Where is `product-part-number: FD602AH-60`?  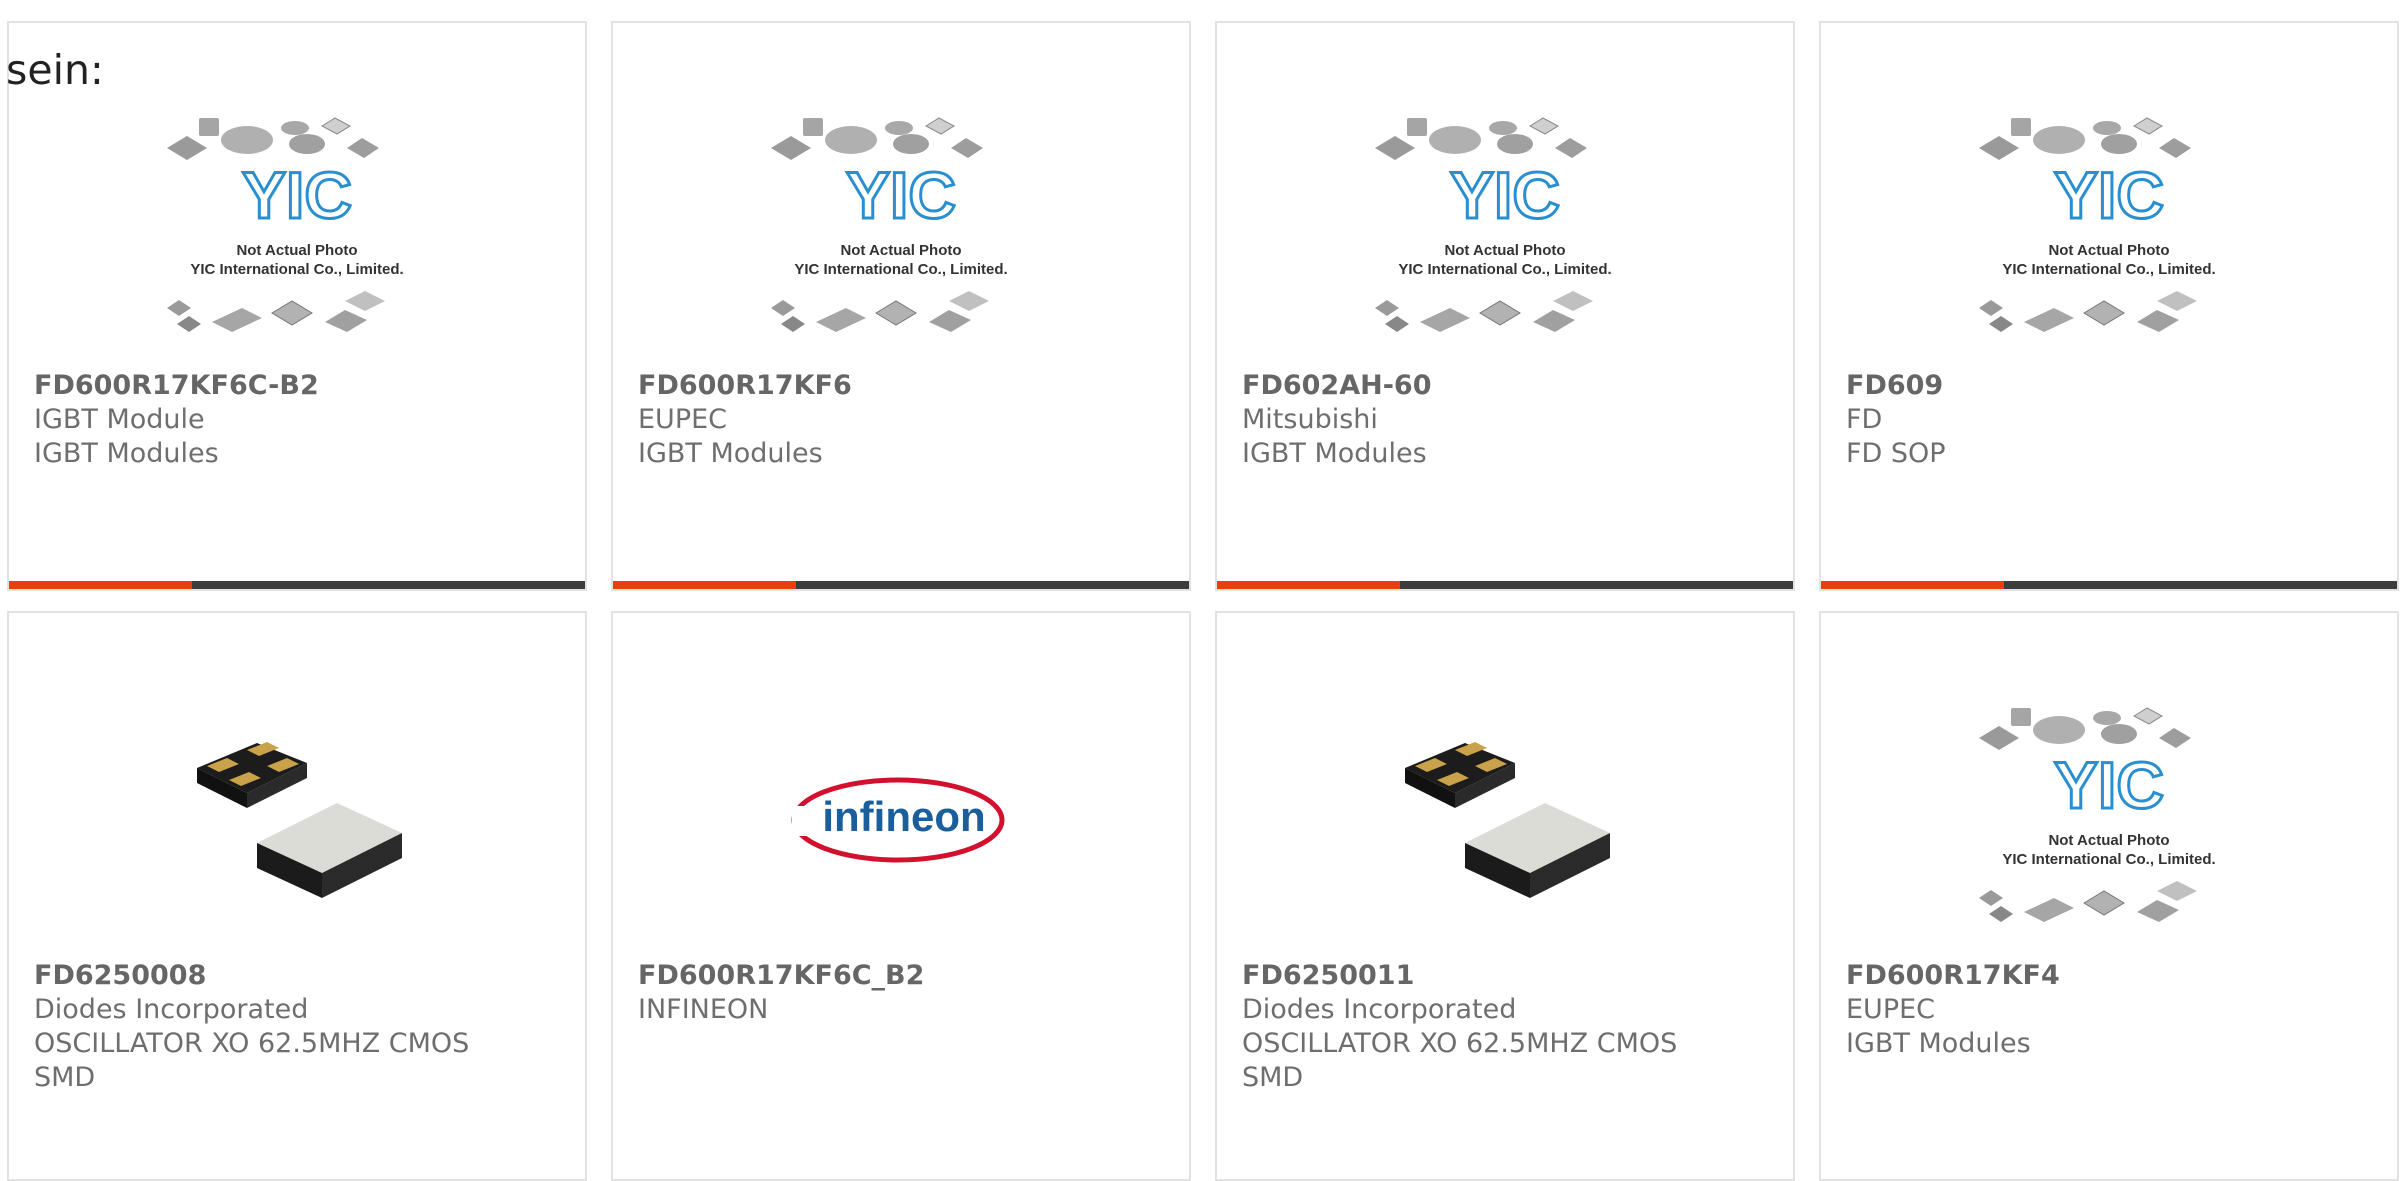 product-part-number: FD602AH-60 is located at coordinates (1507, 386).